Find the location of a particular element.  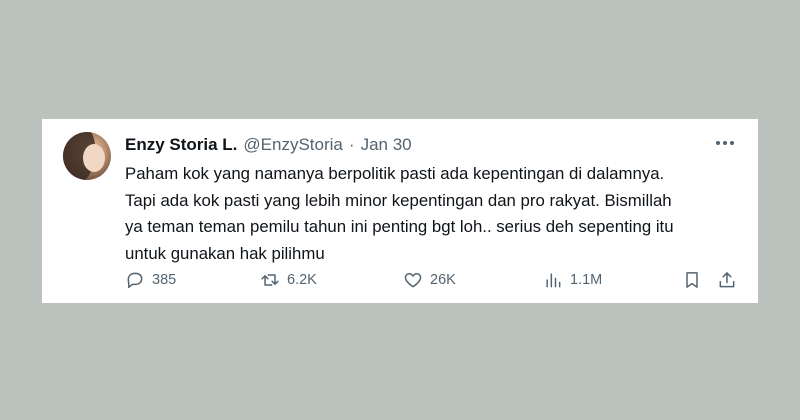

avatar-face is located at coordinates (94, 158).